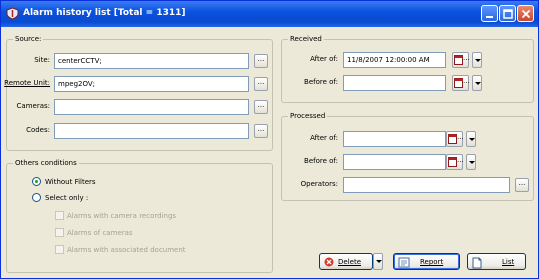 This screenshot has width=539, height=279. I want to click on received-after-label: After of:, so click(324, 59).